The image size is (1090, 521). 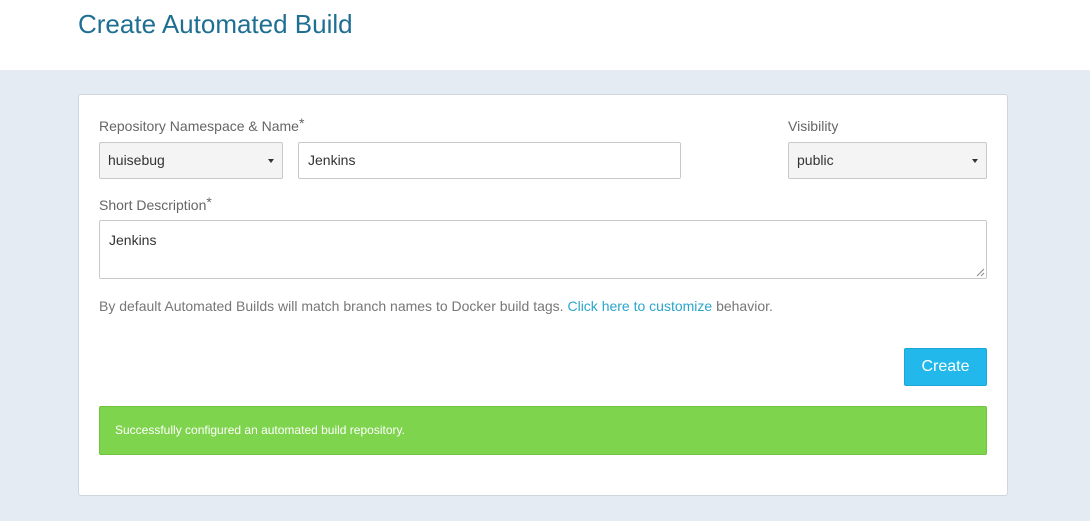 What do you see at coordinates (887, 160) in the screenshot?
I see `visibility-select: public` at bounding box center [887, 160].